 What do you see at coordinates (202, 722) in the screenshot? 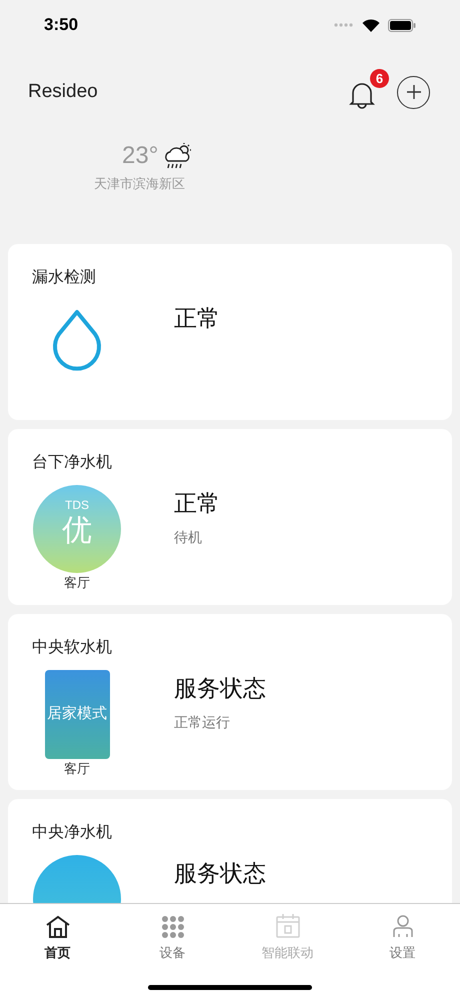
I see `device-detail: 正常运行` at bounding box center [202, 722].